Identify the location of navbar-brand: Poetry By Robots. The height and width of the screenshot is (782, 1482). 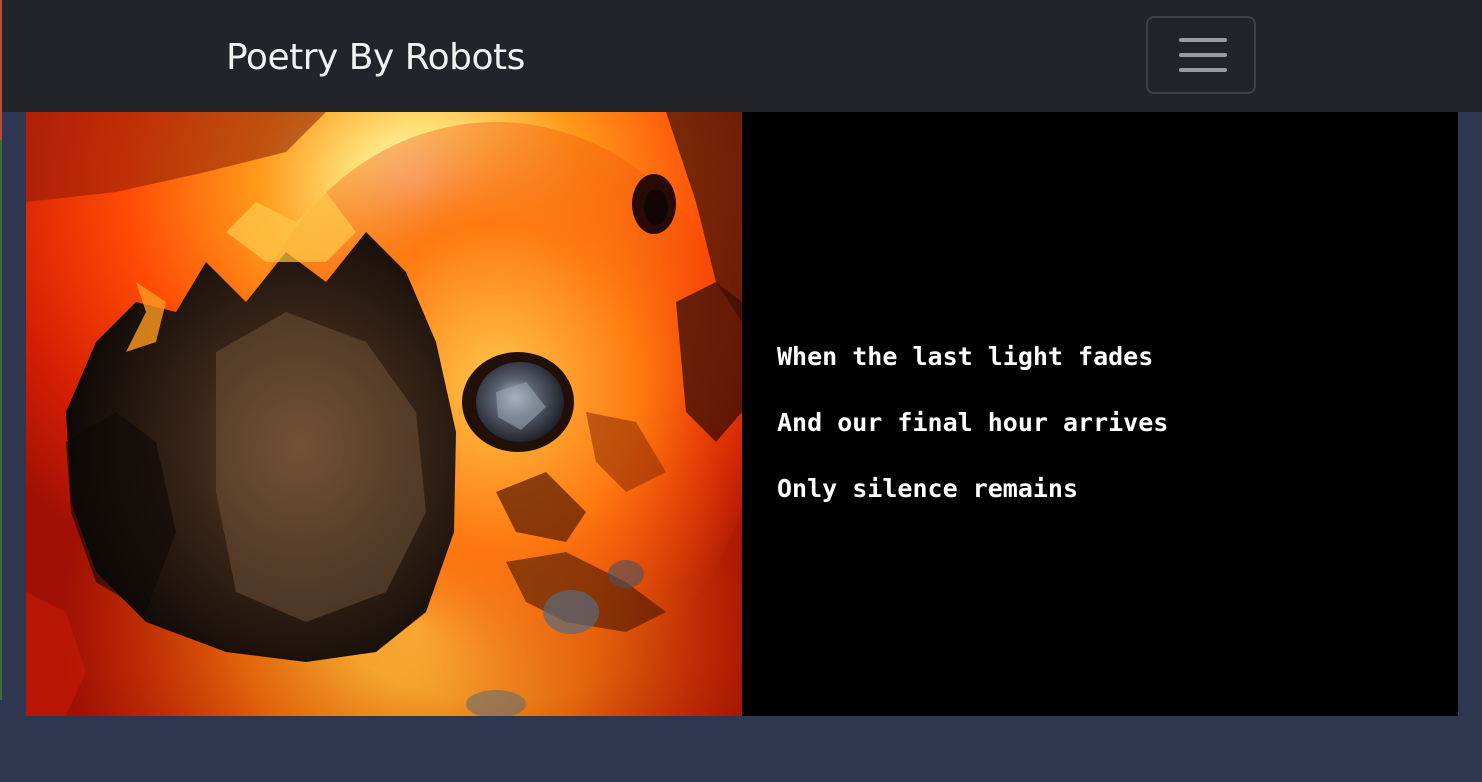
(375, 58).